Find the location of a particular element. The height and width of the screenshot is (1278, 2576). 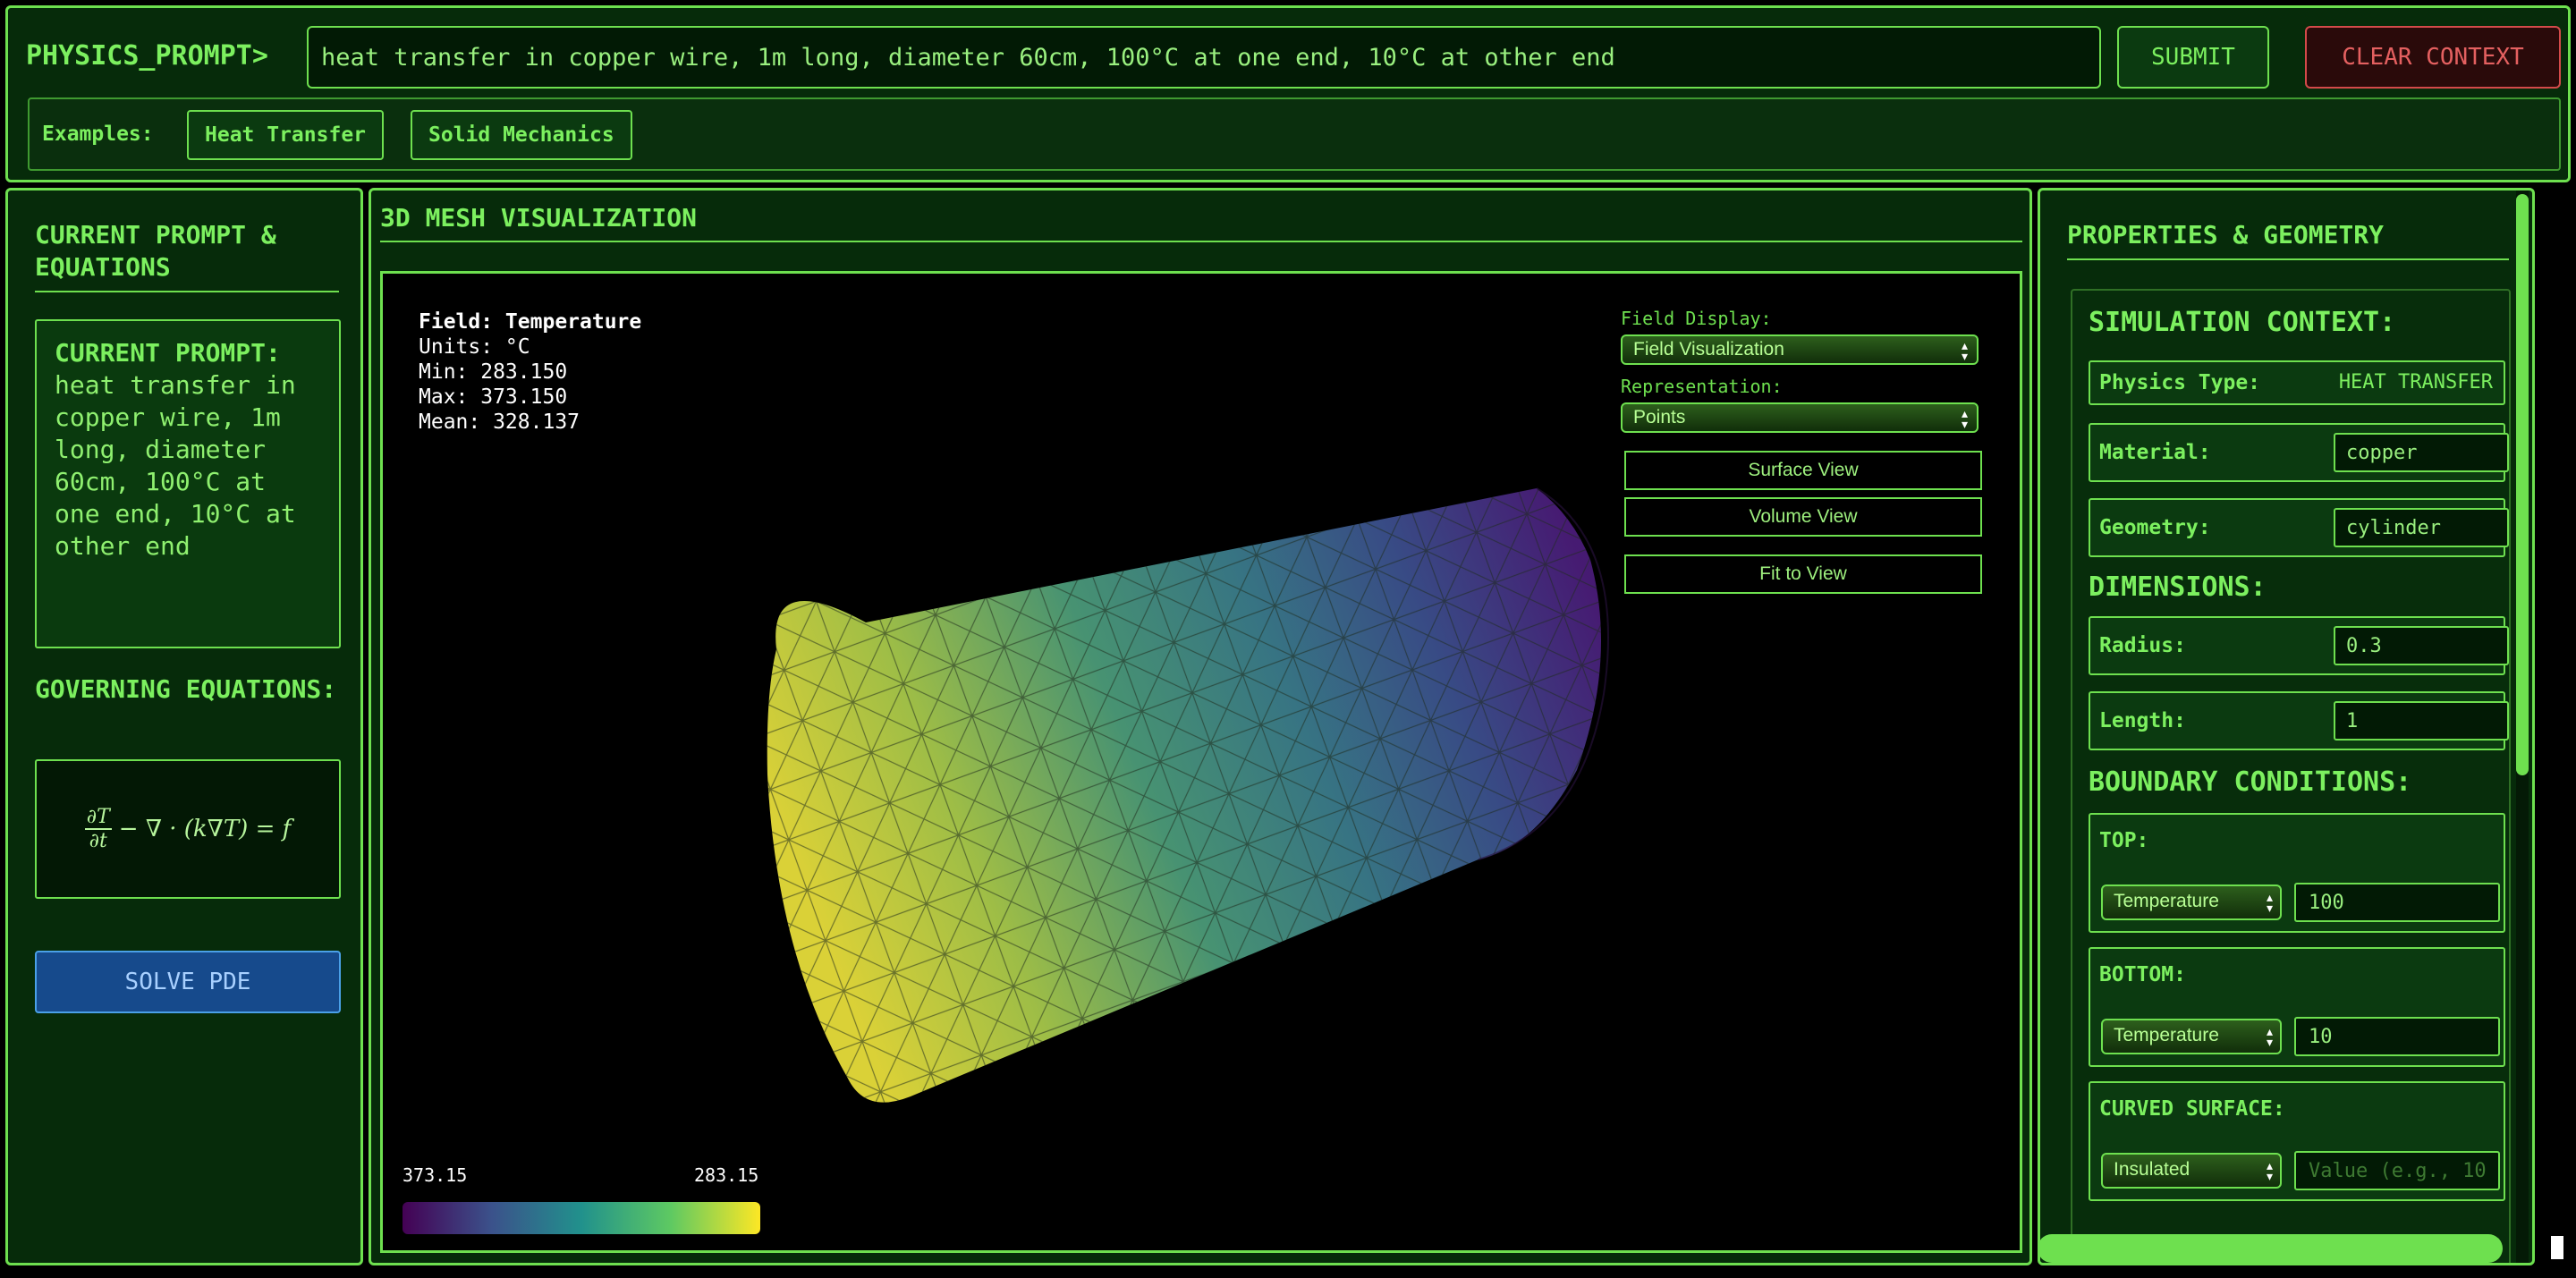

solve-pde-button: SOLVE PDE is located at coordinates (188, 982).